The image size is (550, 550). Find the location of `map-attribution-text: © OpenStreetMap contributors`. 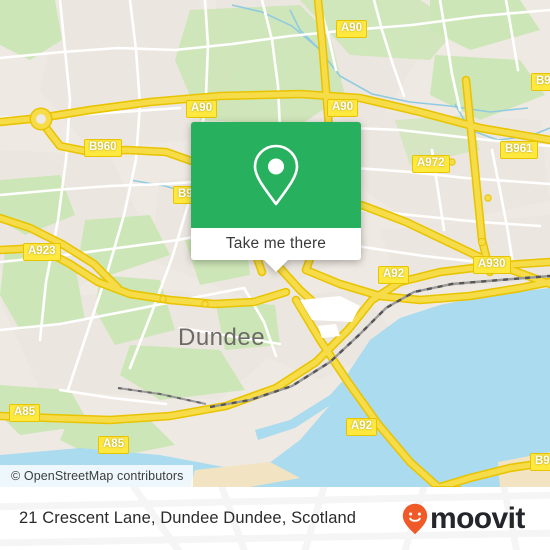

map-attribution-text: © OpenStreetMap contributors is located at coordinates (97, 476).